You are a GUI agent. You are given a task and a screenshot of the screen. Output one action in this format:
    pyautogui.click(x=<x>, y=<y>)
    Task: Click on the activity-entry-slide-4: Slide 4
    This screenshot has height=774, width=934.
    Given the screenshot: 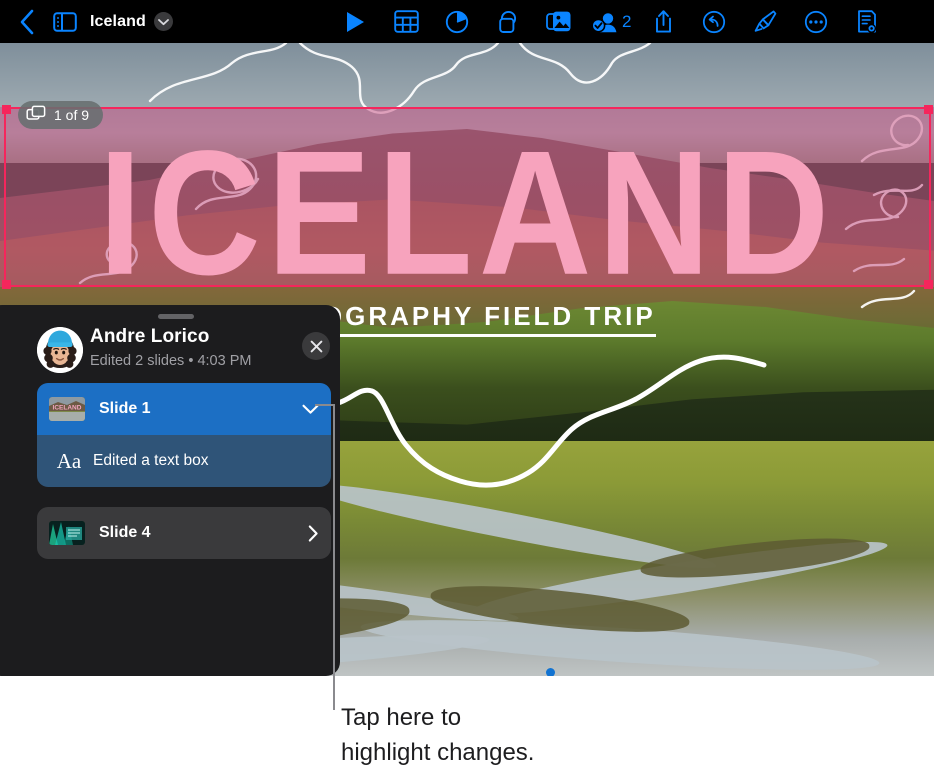 What is the action you would take?
    pyautogui.click(x=184, y=533)
    